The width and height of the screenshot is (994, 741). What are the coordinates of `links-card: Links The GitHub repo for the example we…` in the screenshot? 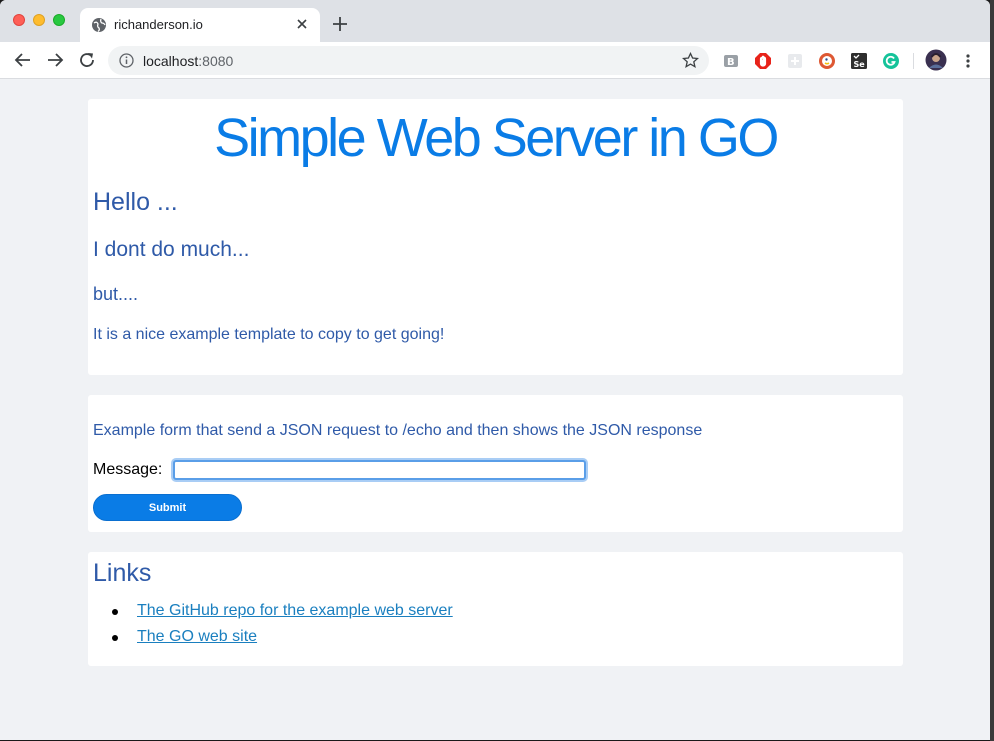 It's located at (495, 609).